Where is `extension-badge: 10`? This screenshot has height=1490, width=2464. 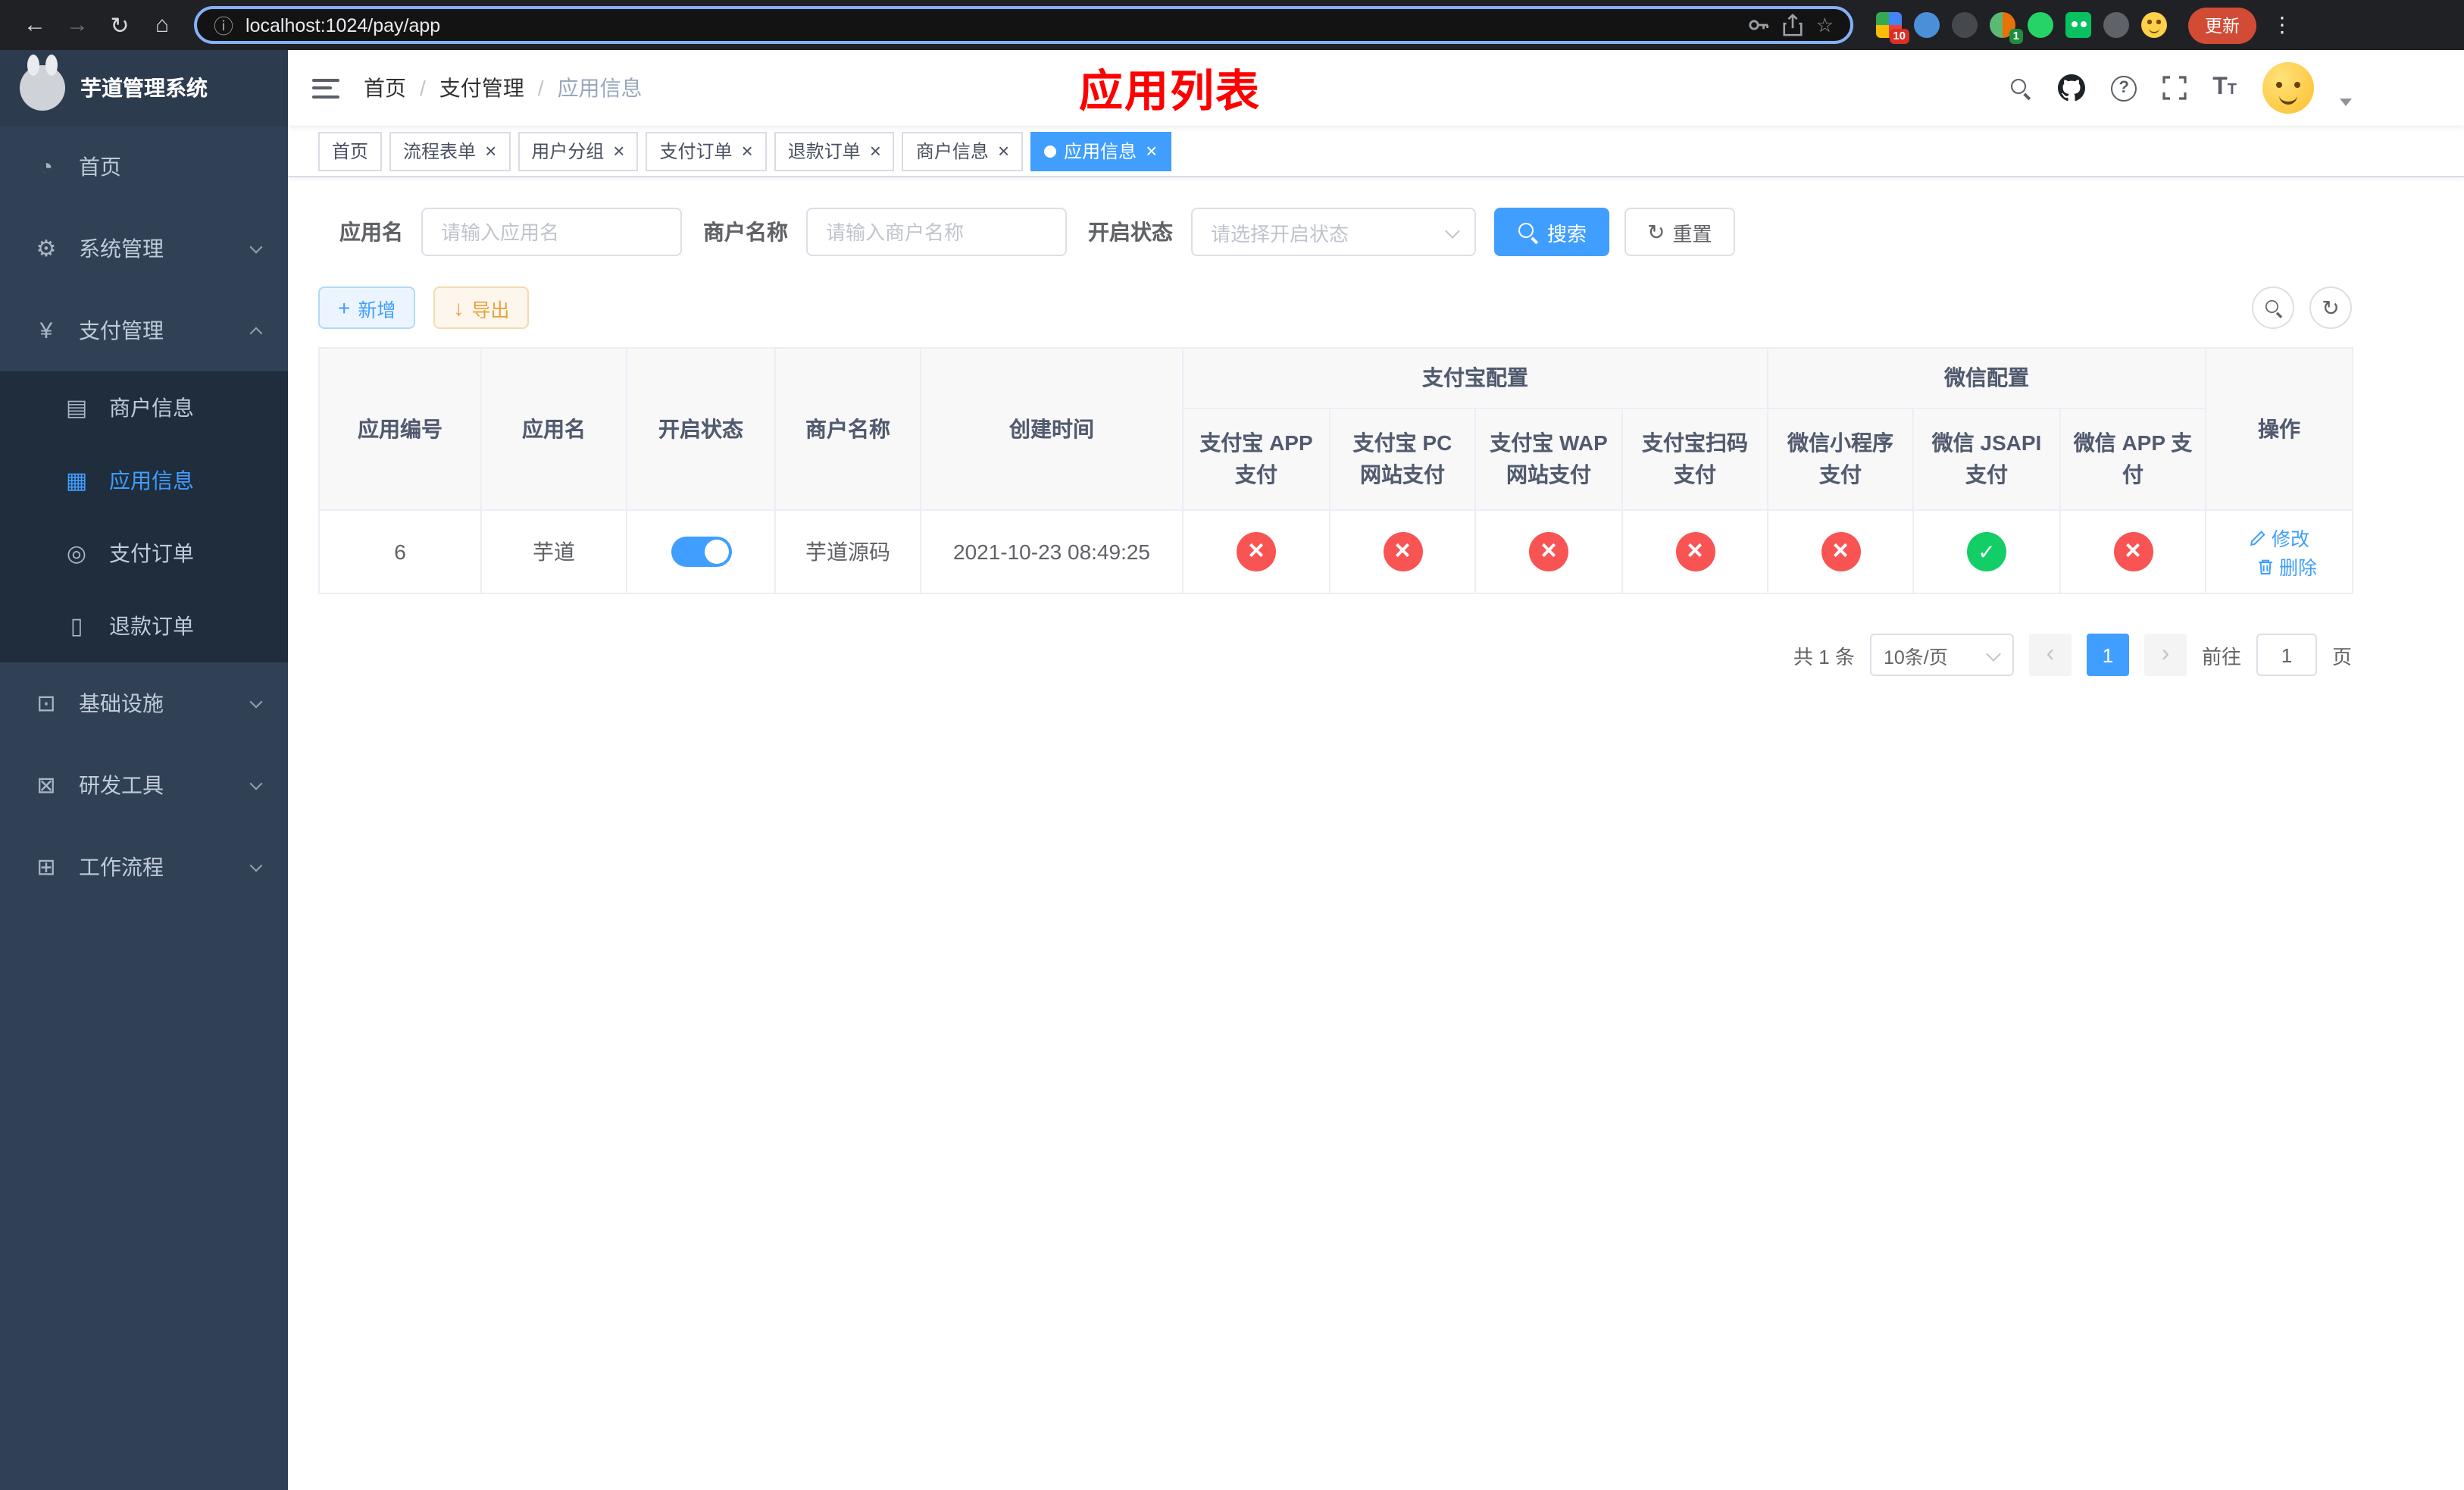
extension-badge: 10 is located at coordinates (1899, 36).